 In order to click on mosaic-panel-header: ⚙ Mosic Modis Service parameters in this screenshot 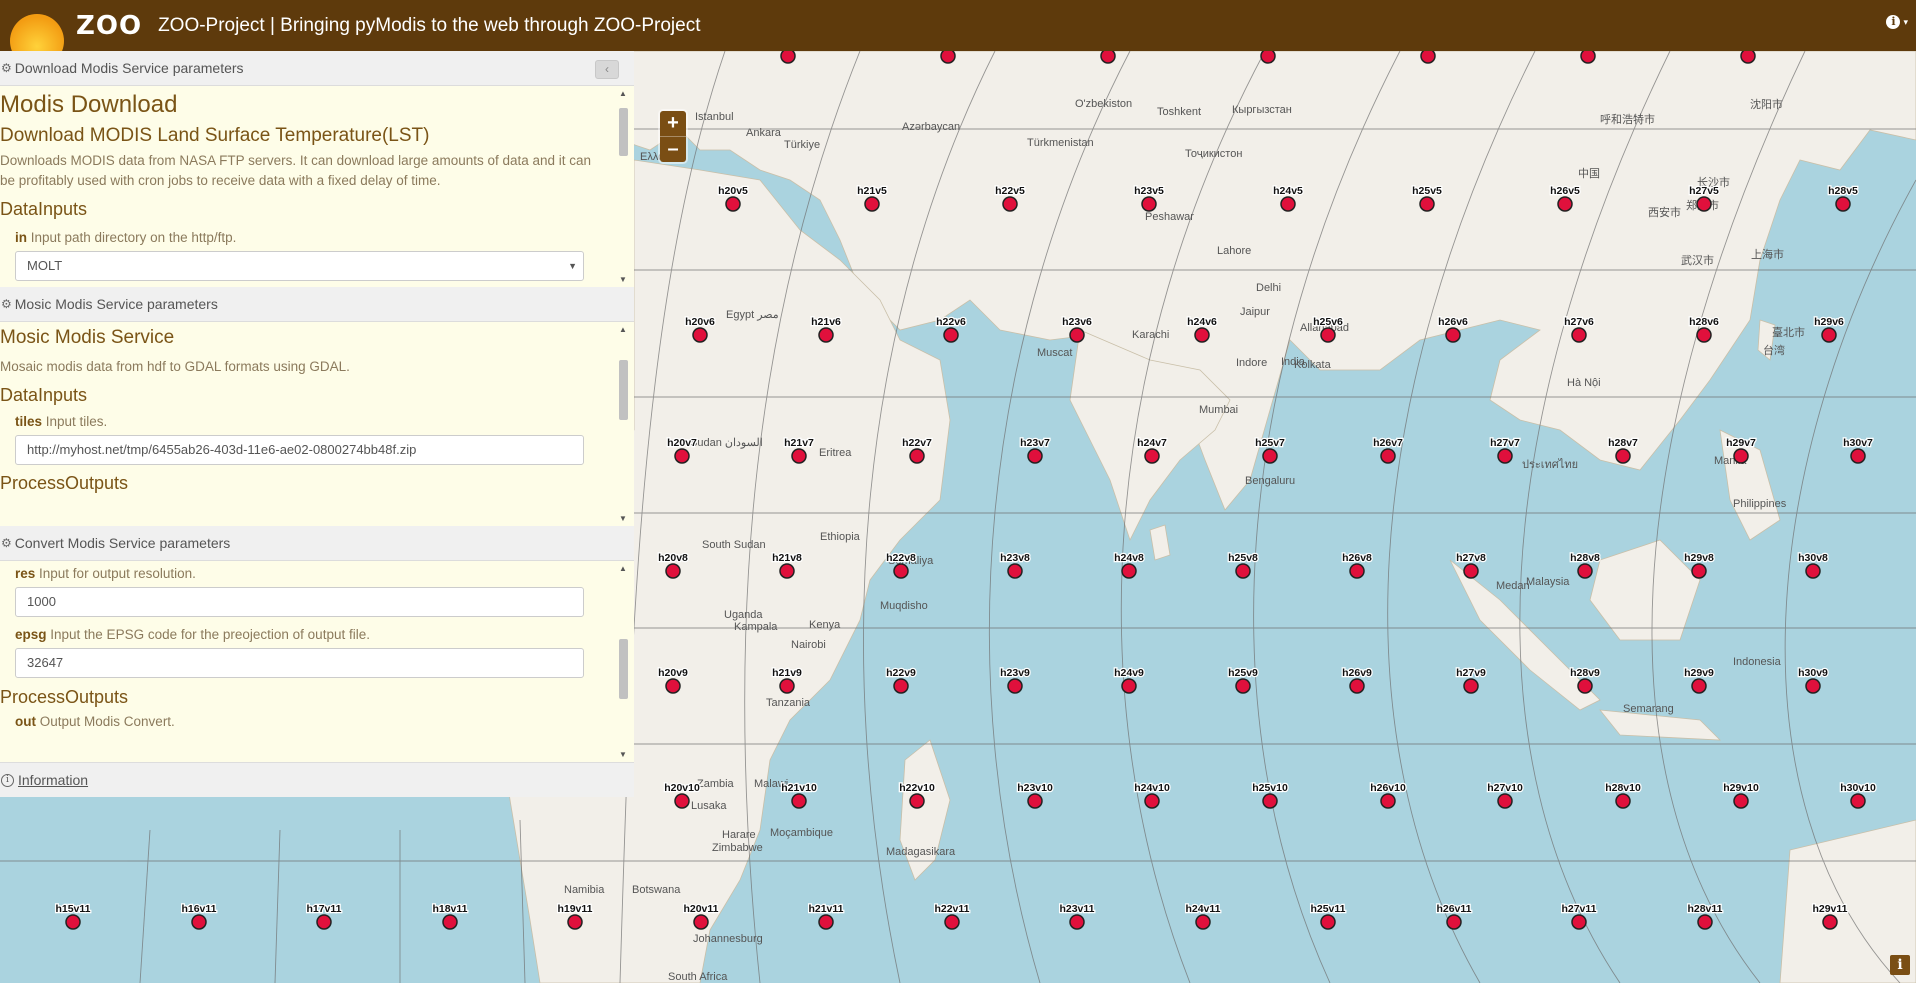, I will do `click(317, 304)`.